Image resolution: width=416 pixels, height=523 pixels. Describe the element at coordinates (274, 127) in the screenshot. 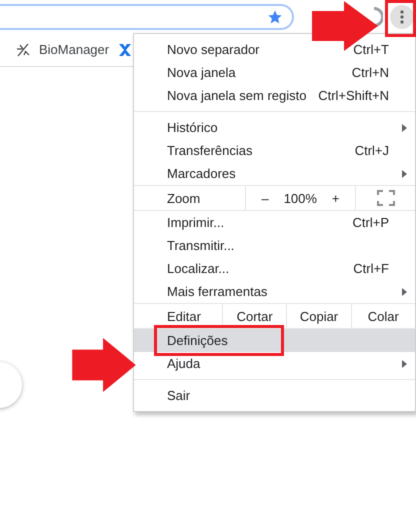

I see `menu-item: Histórico` at that location.